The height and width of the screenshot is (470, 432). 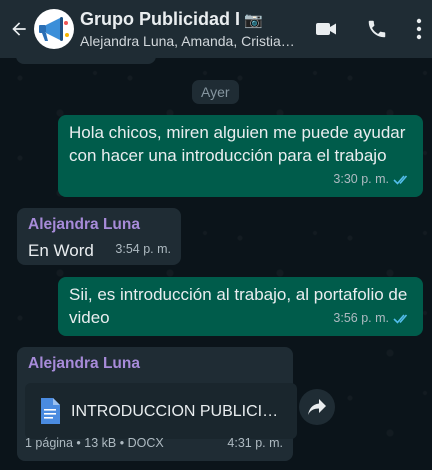 What do you see at coordinates (94, 443) in the screenshot?
I see `document-info: 1 página • 13 kB • DOCX` at bounding box center [94, 443].